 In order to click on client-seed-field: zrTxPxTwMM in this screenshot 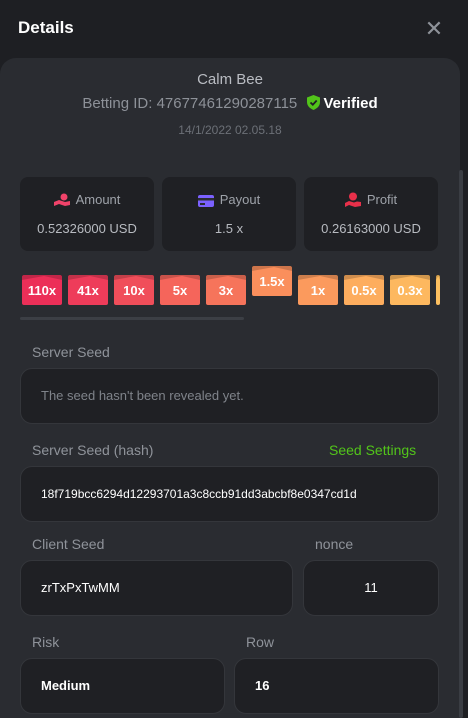, I will do `click(156, 588)`.